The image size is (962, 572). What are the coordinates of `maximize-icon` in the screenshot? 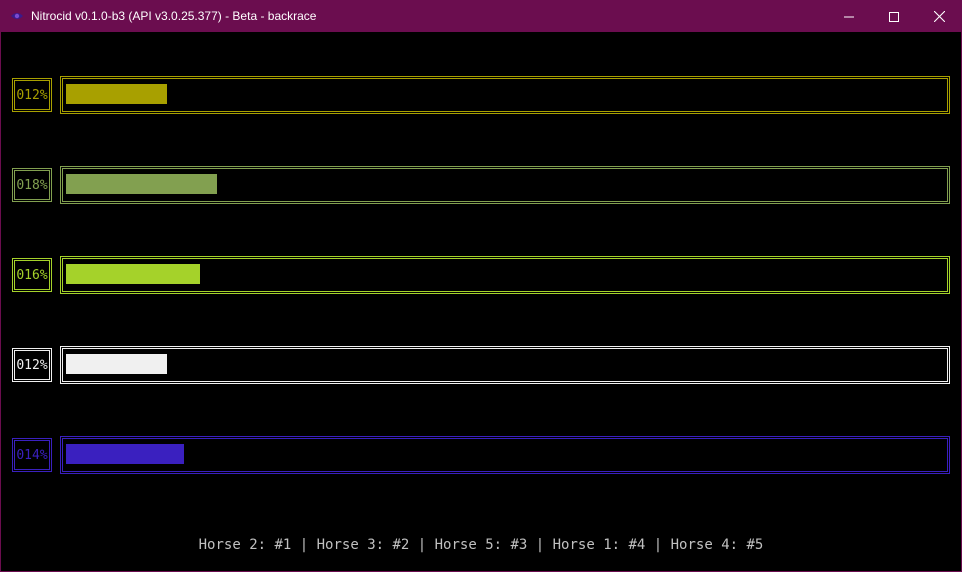 It's located at (894, 16).